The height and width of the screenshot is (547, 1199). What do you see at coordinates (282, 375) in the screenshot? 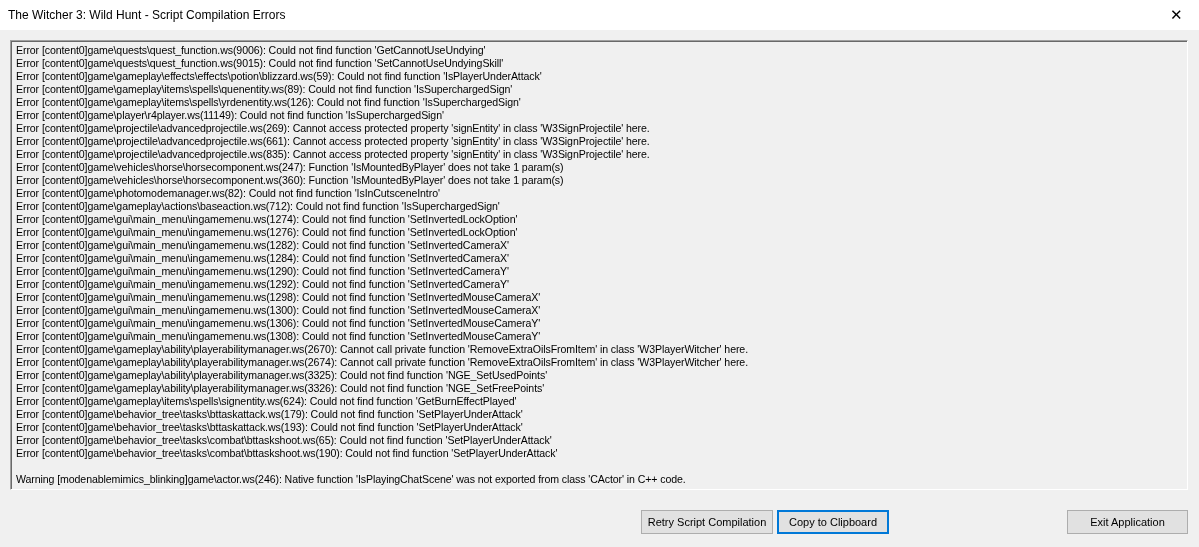
I see `error-line: Error [content0]game\gameplay\ability\playerabilitymanager.ws(3325): Could not find function 'NGE_SetUsedPoints'` at bounding box center [282, 375].